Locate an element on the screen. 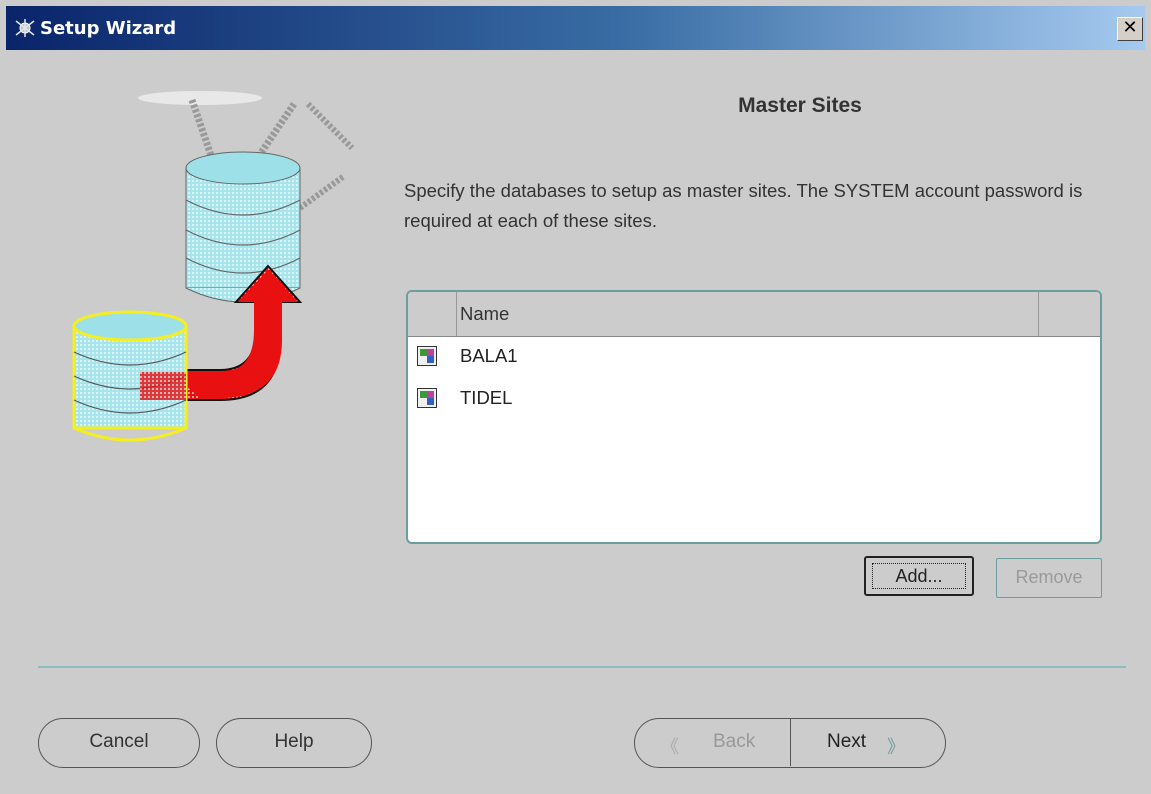  close-button: ✕ is located at coordinates (1130, 29).